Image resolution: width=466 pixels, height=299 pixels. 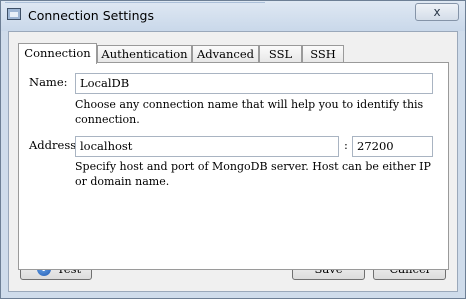 What do you see at coordinates (14, 14) in the screenshot?
I see `window-icon` at bounding box center [14, 14].